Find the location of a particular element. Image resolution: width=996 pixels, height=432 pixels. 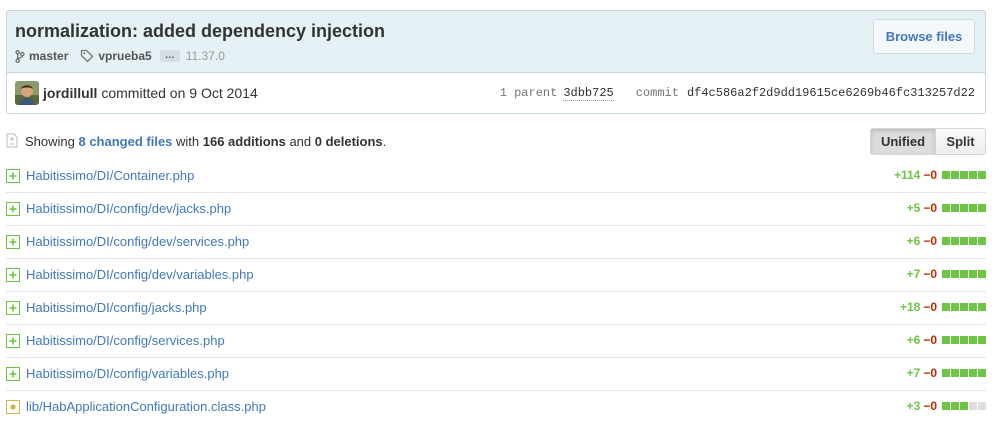

author-name: jordillull is located at coordinates (70, 93).